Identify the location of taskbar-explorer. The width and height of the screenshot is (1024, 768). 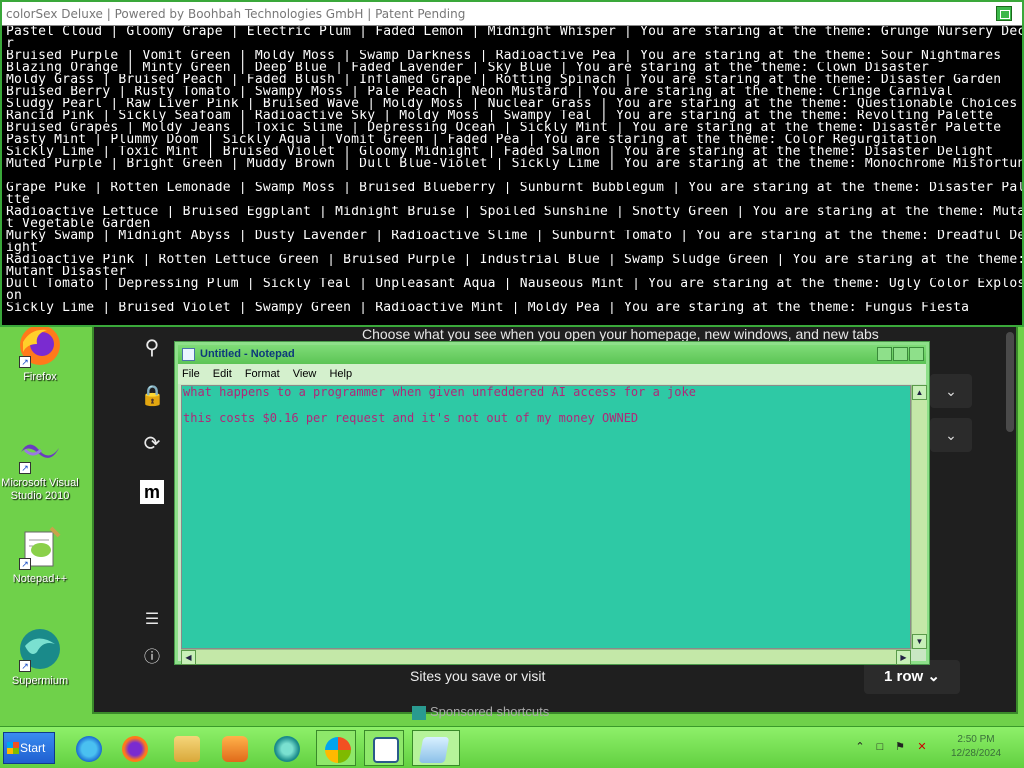
(186, 748).